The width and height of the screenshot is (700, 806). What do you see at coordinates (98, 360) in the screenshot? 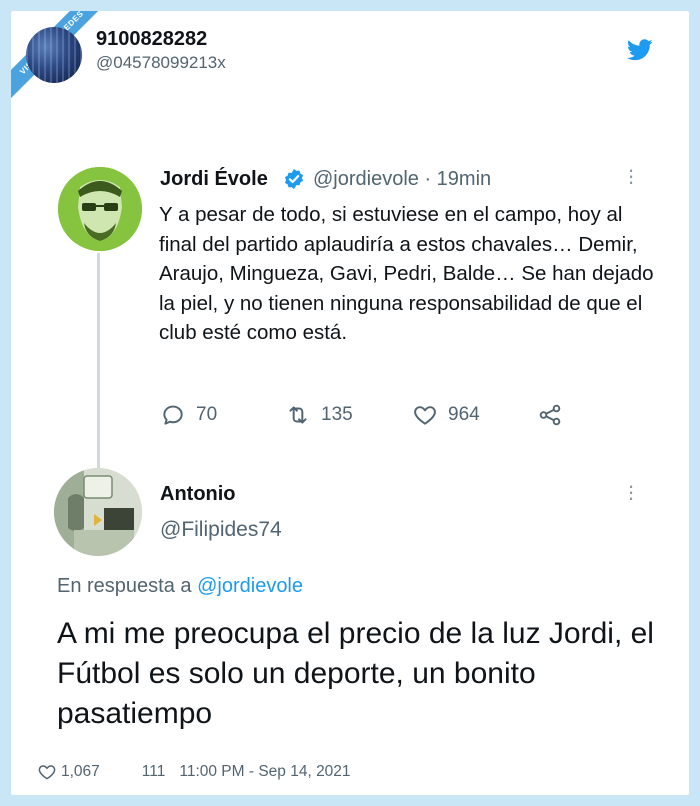
I see `thread-connector-line` at bounding box center [98, 360].